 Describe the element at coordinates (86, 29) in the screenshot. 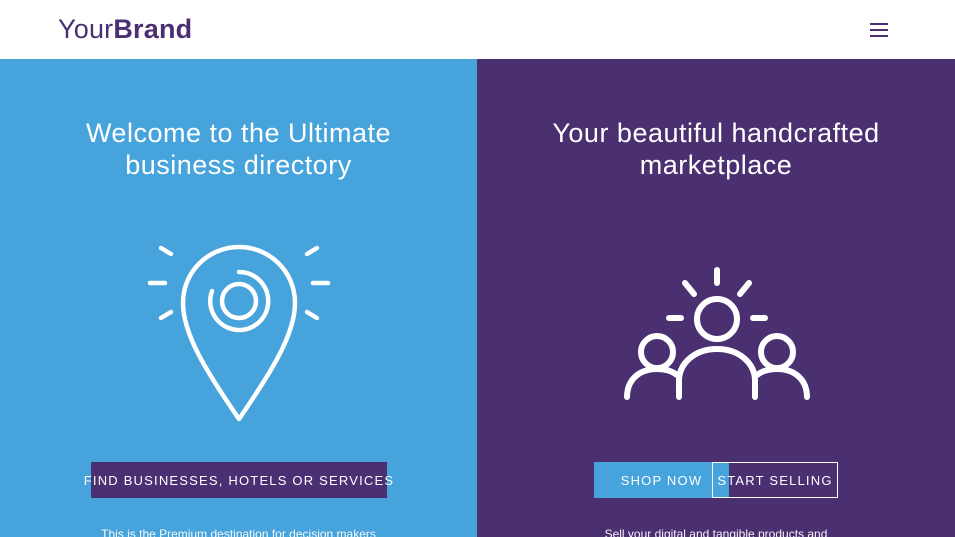

I see `brand-logo-light: Your` at that location.